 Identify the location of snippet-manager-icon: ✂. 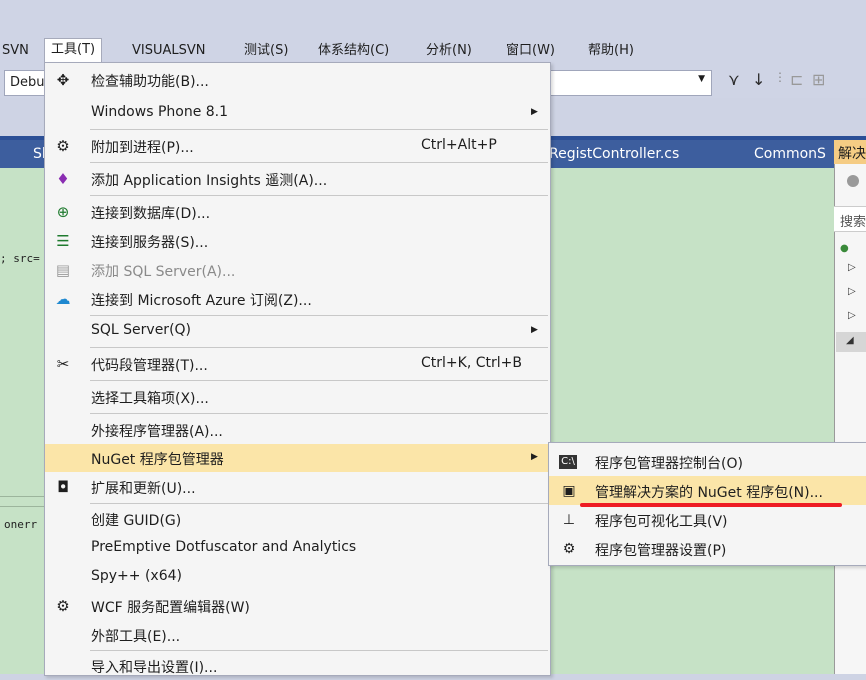
(63, 364).